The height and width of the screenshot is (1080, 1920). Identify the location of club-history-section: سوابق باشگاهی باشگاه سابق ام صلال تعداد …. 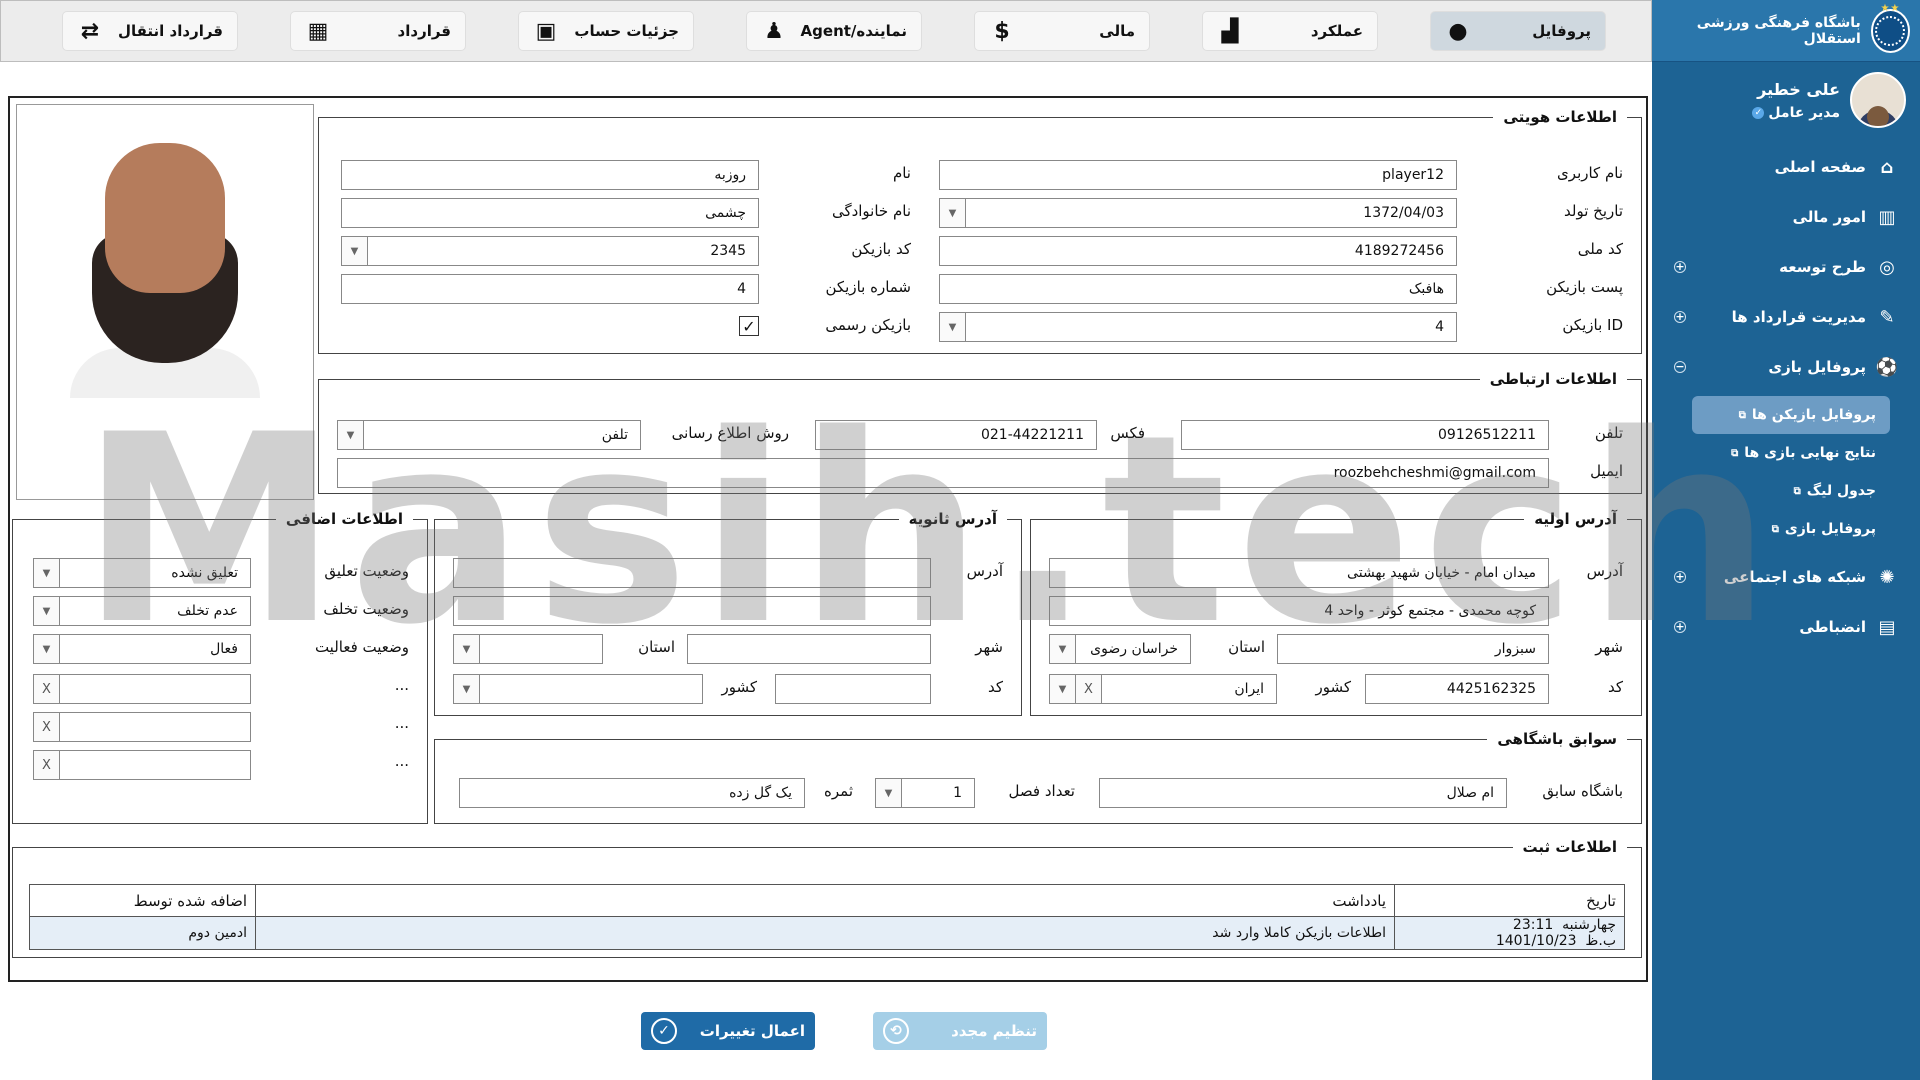
(1038, 777).